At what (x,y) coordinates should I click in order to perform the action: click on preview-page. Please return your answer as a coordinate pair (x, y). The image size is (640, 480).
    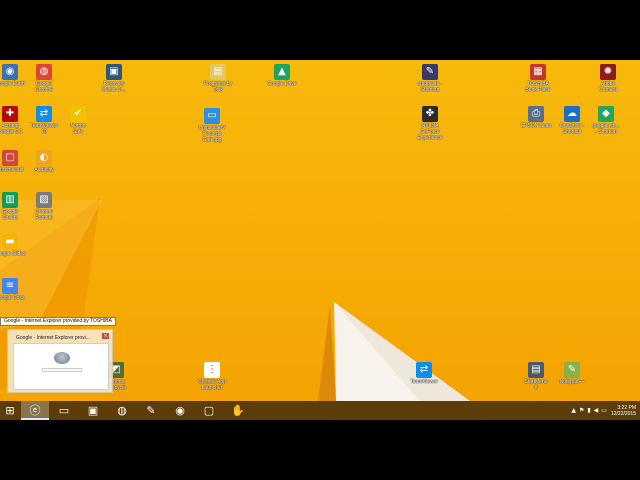
    Looking at the image, I should click on (61, 366).